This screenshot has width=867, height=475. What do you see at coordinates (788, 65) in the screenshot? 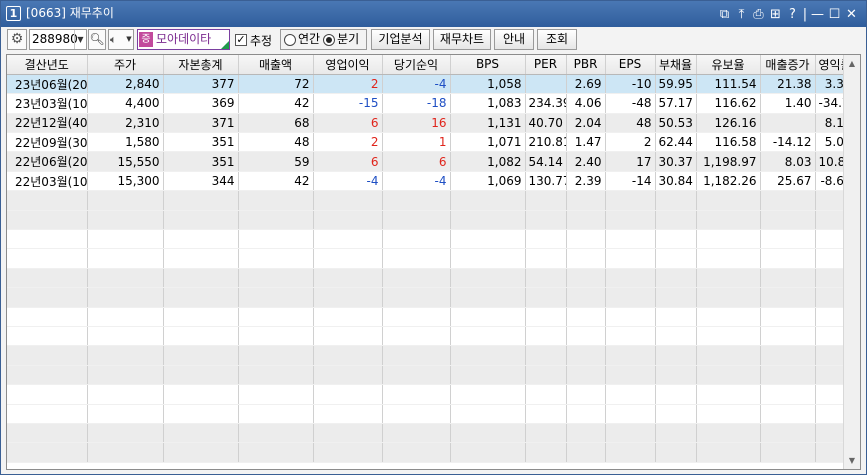
I see `column-header: 매출증가` at bounding box center [788, 65].